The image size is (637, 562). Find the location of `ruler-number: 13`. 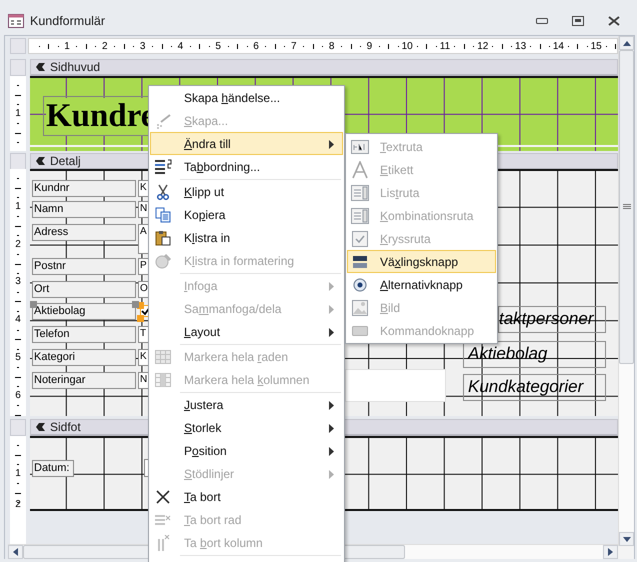

ruler-number: 13 is located at coordinates (520, 47).